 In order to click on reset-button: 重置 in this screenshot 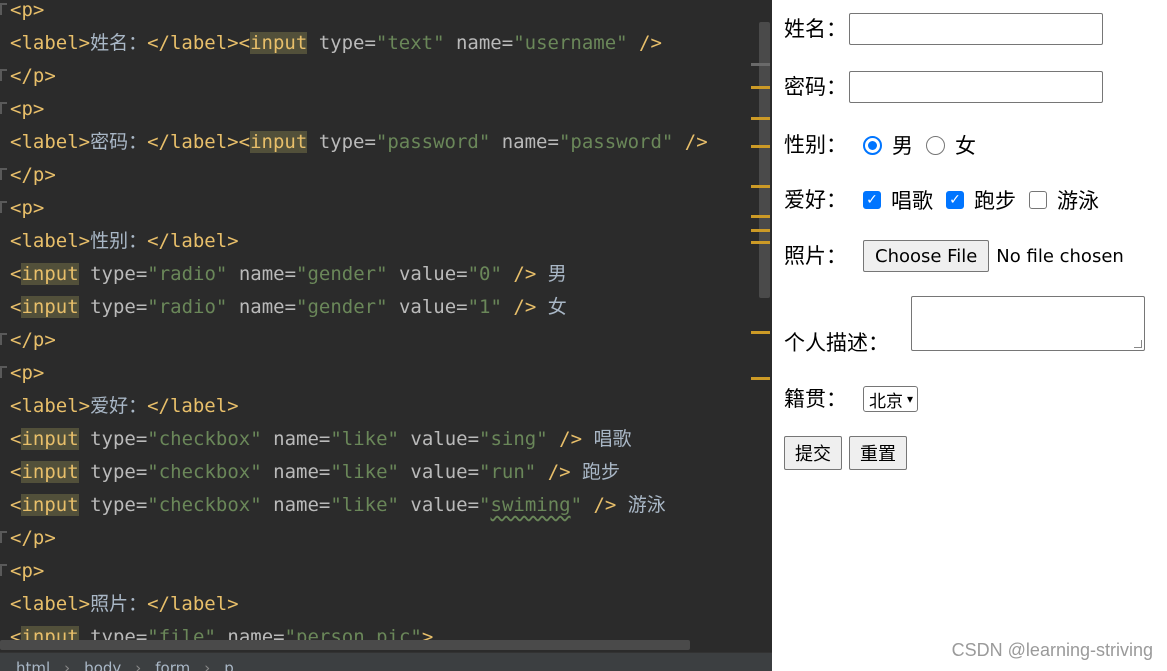, I will do `click(878, 453)`.